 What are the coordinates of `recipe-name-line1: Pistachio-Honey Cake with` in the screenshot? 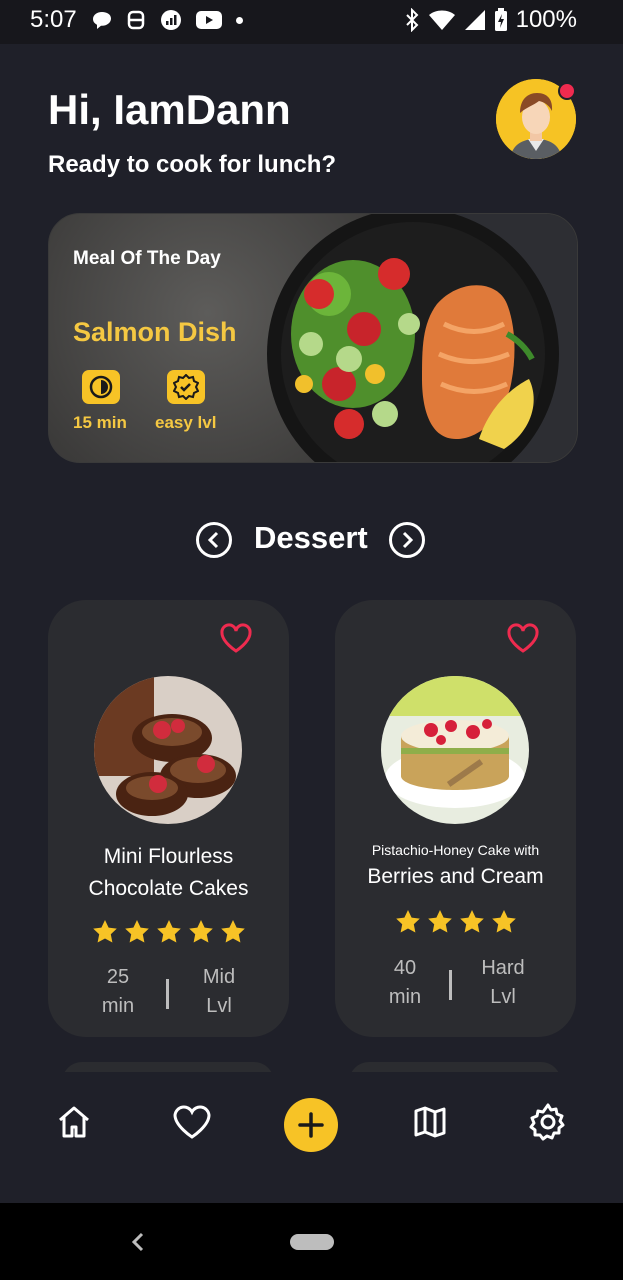 It's located at (455, 850).